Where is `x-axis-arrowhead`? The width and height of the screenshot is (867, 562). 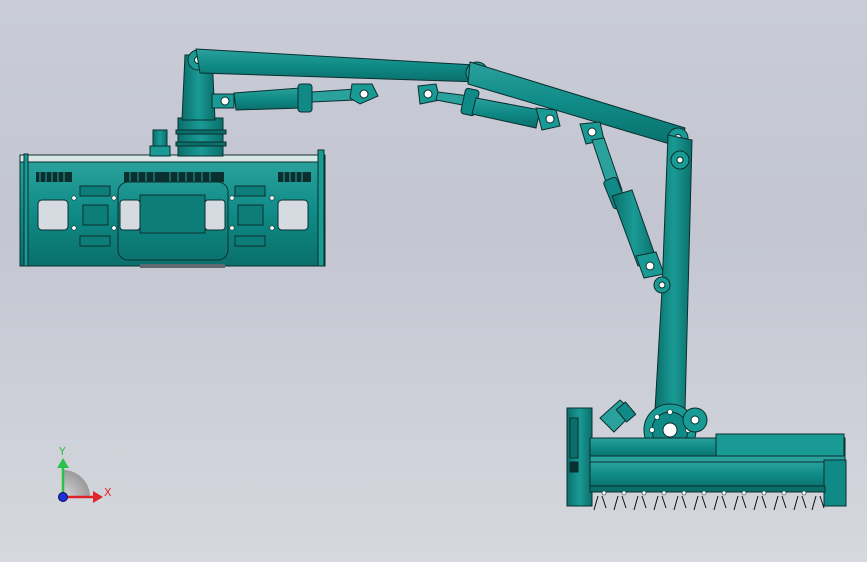 x-axis-arrowhead is located at coordinates (98, 497).